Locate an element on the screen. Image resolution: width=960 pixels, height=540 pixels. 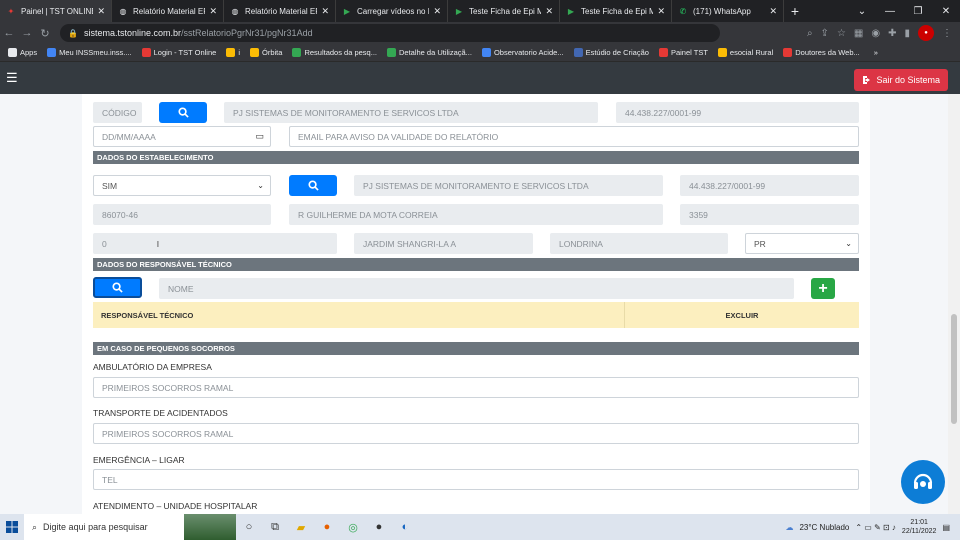
calendar-icon: ▭ is located at coordinates (259, 136).